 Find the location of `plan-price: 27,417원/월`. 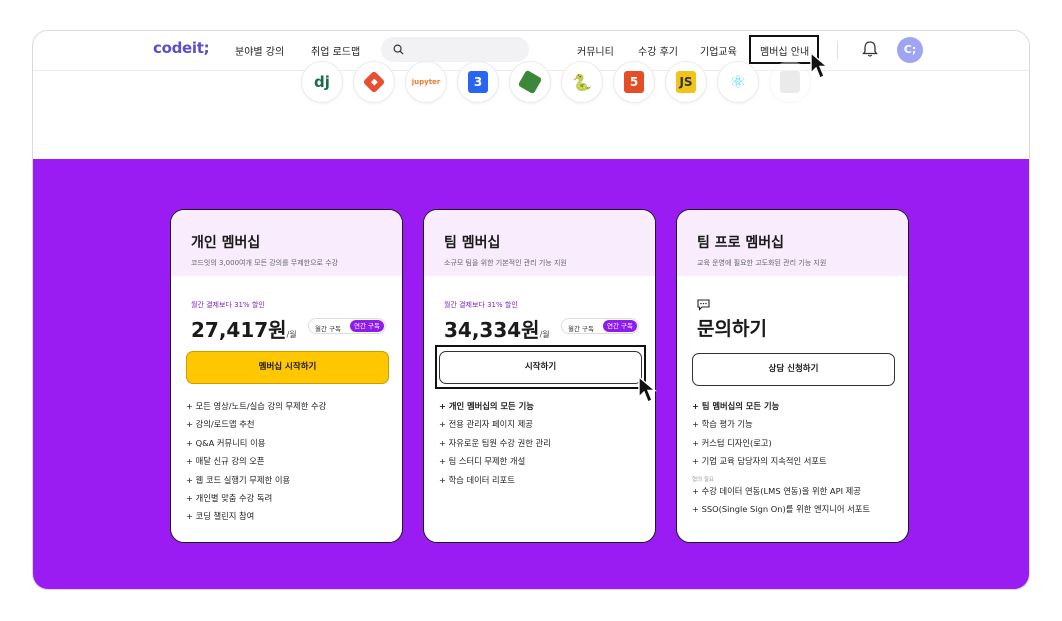

plan-price: 27,417원/월 is located at coordinates (244, 328).